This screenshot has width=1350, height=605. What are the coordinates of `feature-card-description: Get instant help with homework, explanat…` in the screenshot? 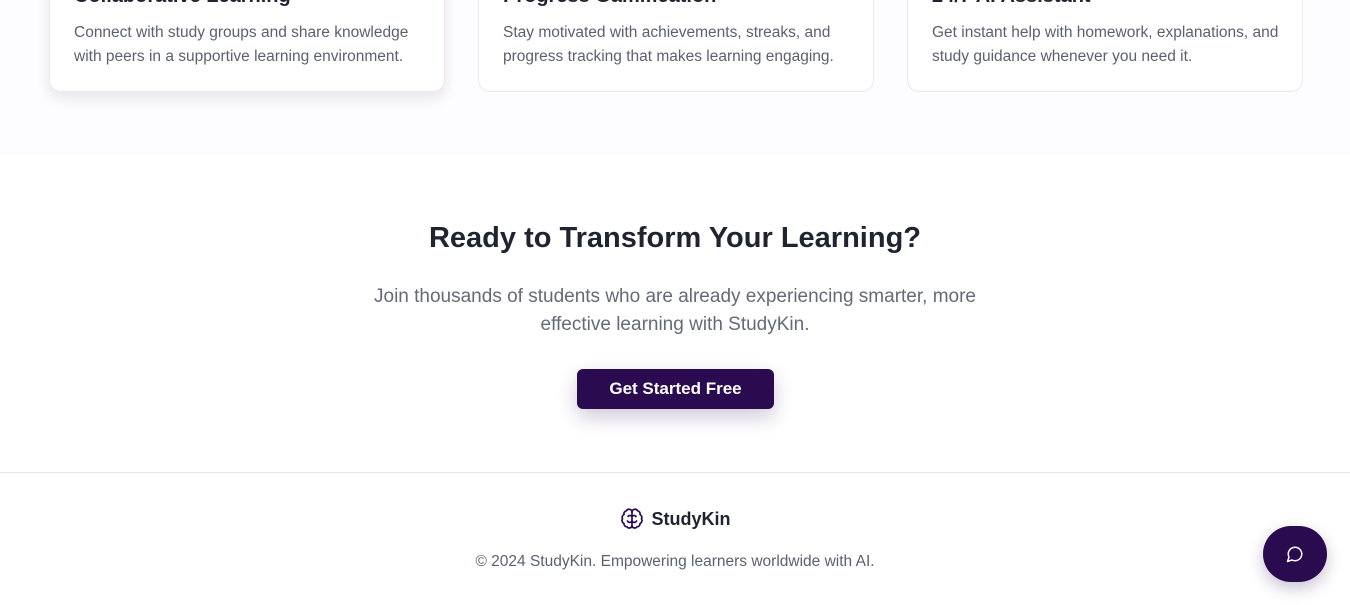 It's located at (1105, 44).